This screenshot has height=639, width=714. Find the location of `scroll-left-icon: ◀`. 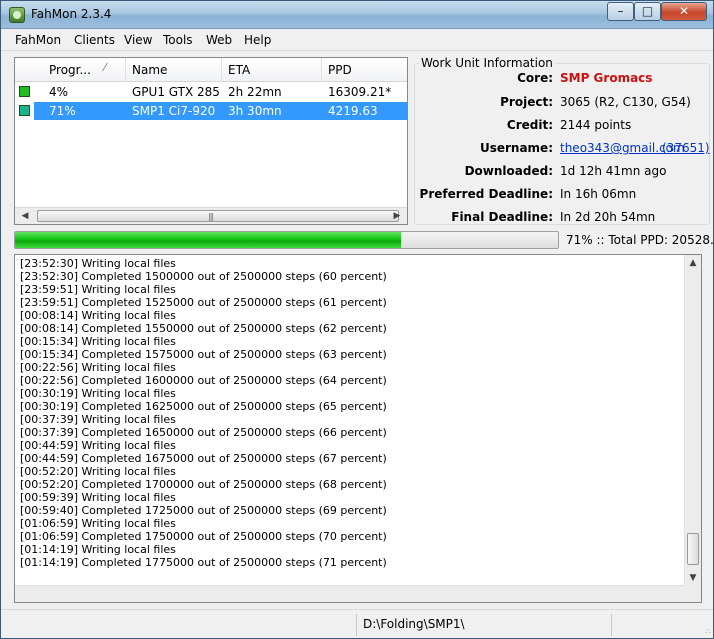

scroll-left-icon: ◀ is located at coordinates (25, 216).